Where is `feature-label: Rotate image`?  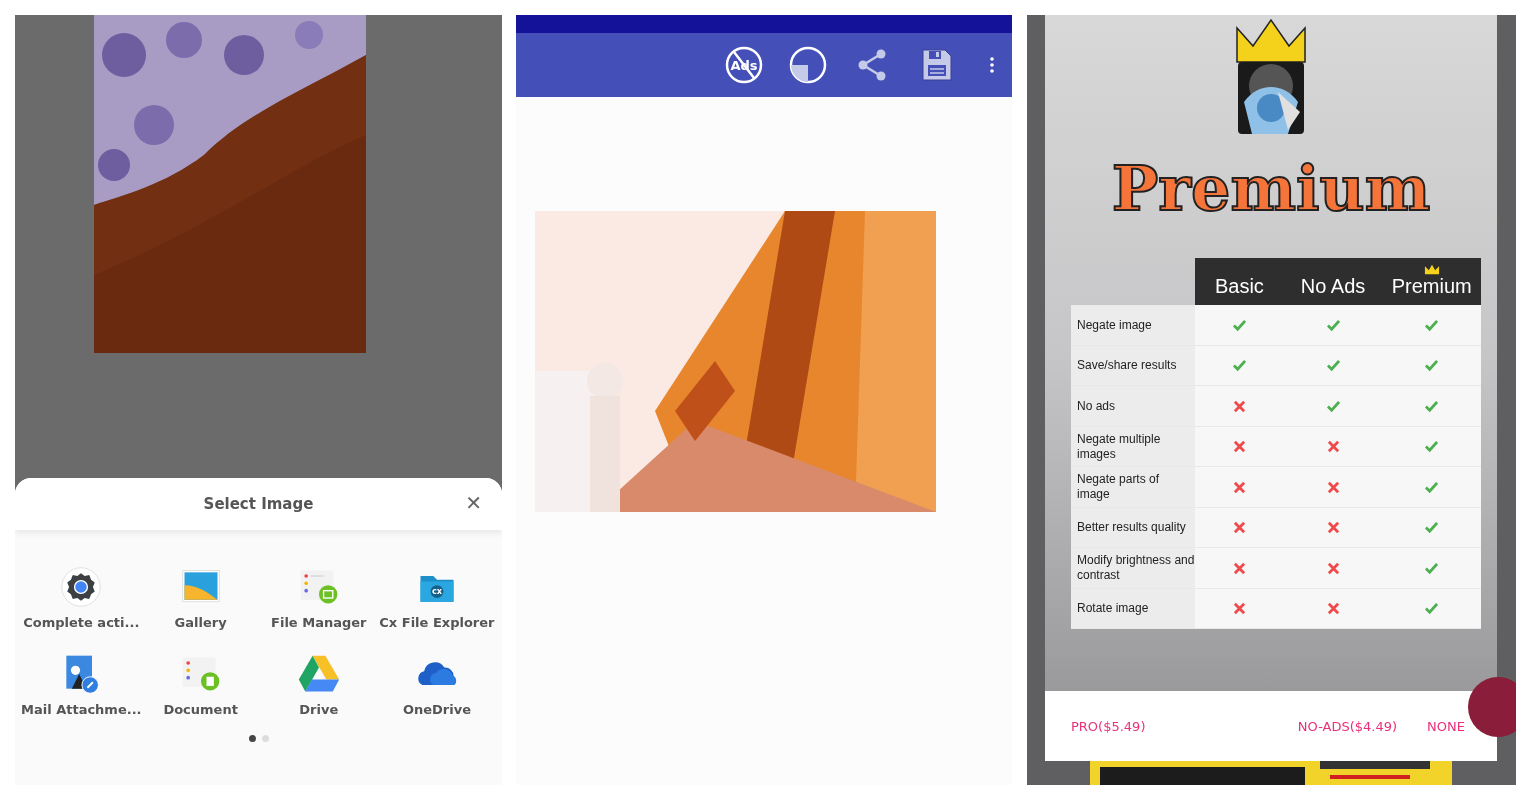
feature-label: Rotate image is located at coordinates (1133, 608).